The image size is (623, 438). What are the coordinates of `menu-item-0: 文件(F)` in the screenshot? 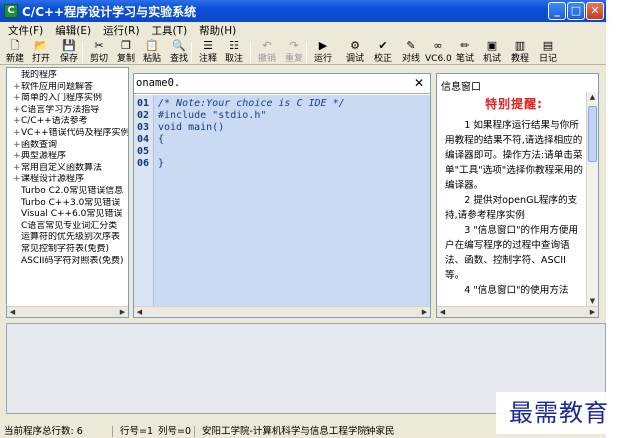 It's located at (25, 30).